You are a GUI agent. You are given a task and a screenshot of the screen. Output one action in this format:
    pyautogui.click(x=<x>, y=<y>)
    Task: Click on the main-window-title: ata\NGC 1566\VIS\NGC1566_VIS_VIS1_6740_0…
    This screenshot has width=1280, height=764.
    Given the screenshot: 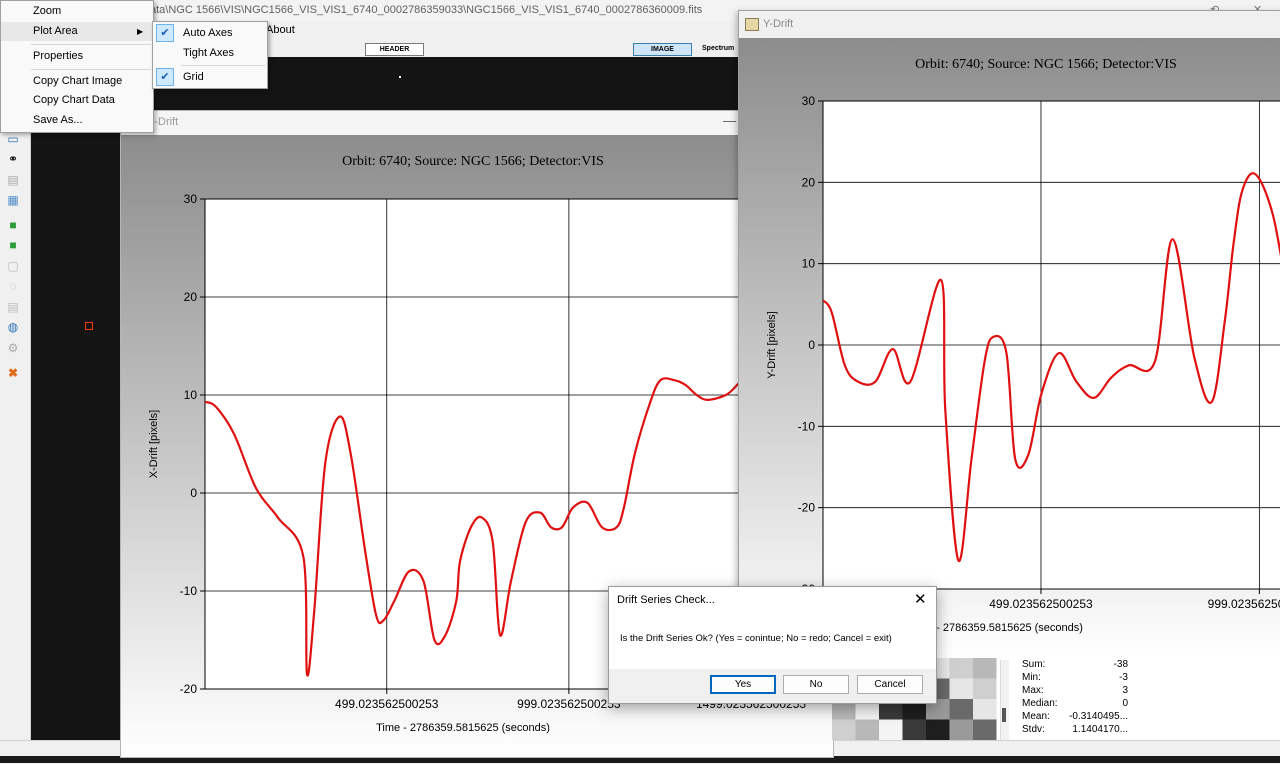 What is the action you would take?
    pyautogui.click(x=426, y=10)
    